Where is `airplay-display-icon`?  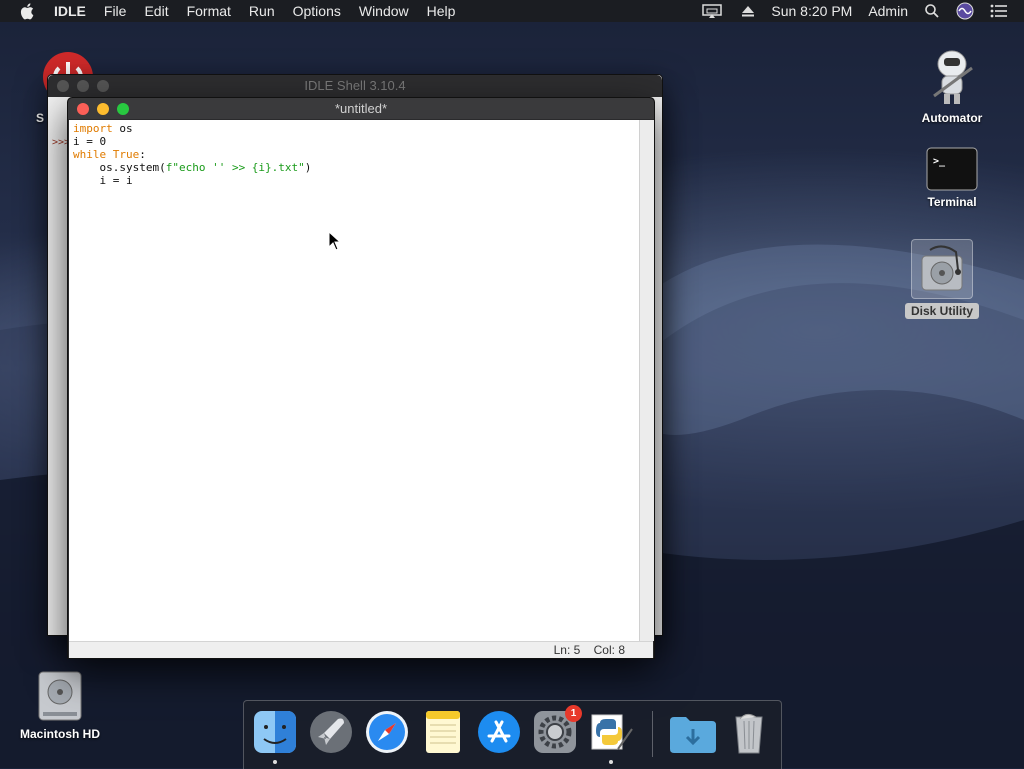
airplay-display-icon is located at coordinates (713, 11).